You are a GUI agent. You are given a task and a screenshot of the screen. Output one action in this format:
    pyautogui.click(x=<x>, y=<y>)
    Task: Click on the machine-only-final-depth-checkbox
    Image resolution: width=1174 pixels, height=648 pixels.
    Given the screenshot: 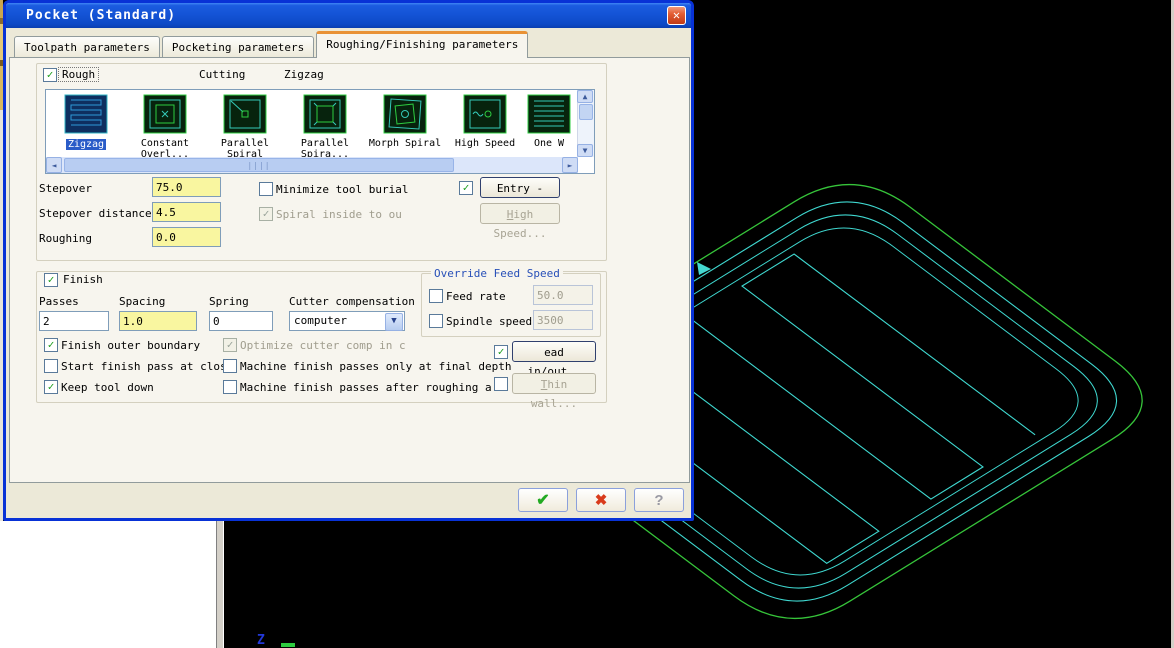 What is the action you would take?
    pyautogui.click(x=230, y=366)
    